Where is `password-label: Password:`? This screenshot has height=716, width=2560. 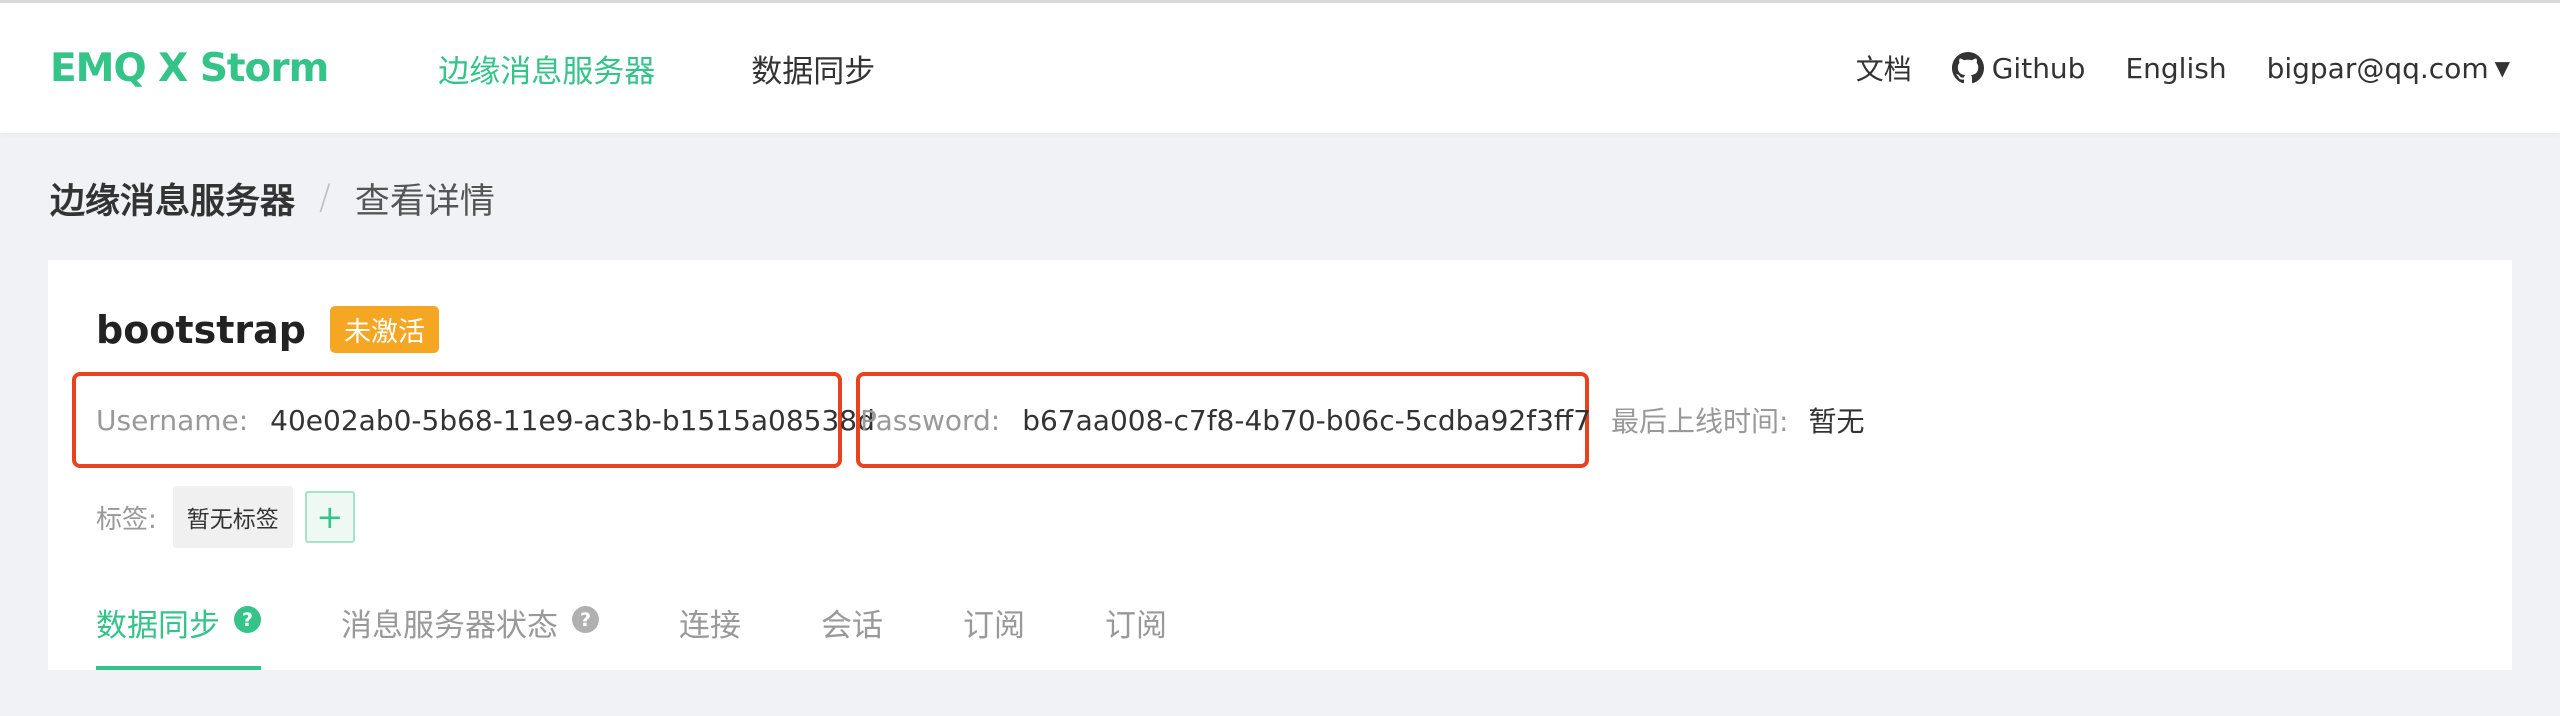 password-label: Password: is located at coordinates (930, 420).